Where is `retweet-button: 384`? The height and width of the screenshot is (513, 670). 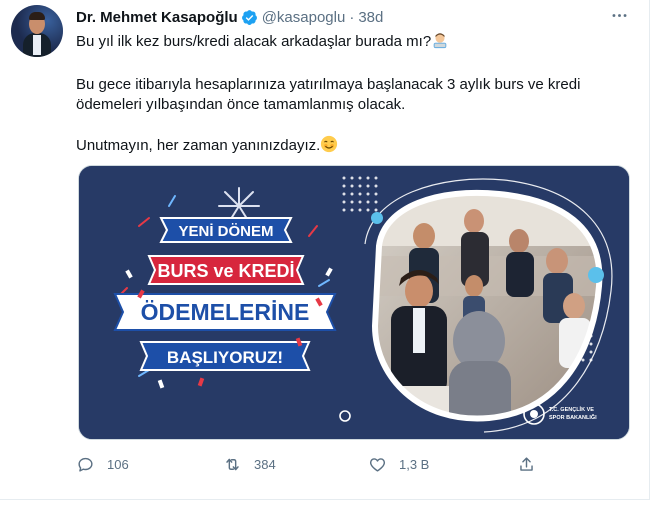
retweet-button: 384 is located at coordinates (249, 464).